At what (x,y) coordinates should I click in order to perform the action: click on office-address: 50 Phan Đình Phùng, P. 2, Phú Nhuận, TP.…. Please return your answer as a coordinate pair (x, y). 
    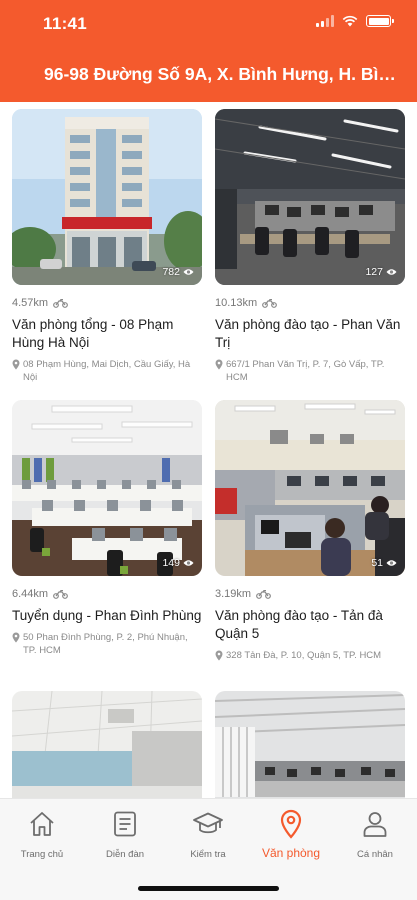
    Looking at the image, I should click on (107, 644).